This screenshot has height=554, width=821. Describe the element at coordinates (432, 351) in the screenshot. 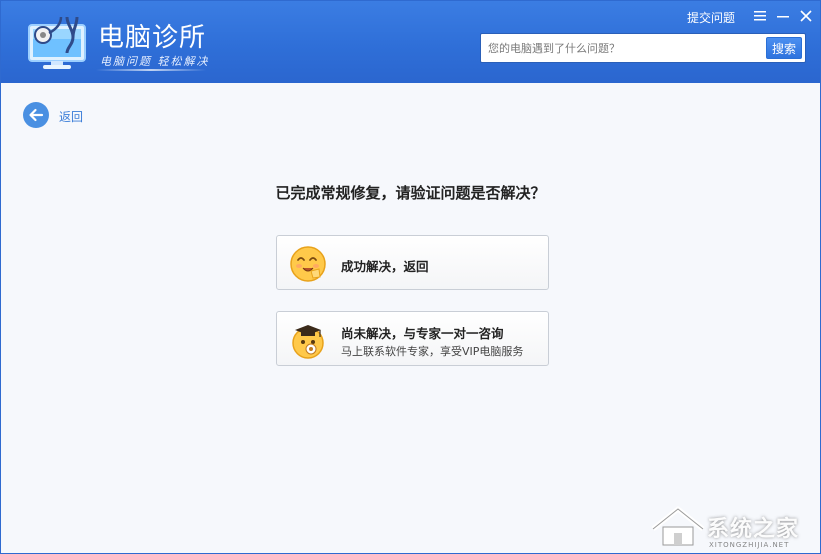

I see `option-consult-subtitle: 马上联系软件专家，享受VIP电脑服务` at that location.